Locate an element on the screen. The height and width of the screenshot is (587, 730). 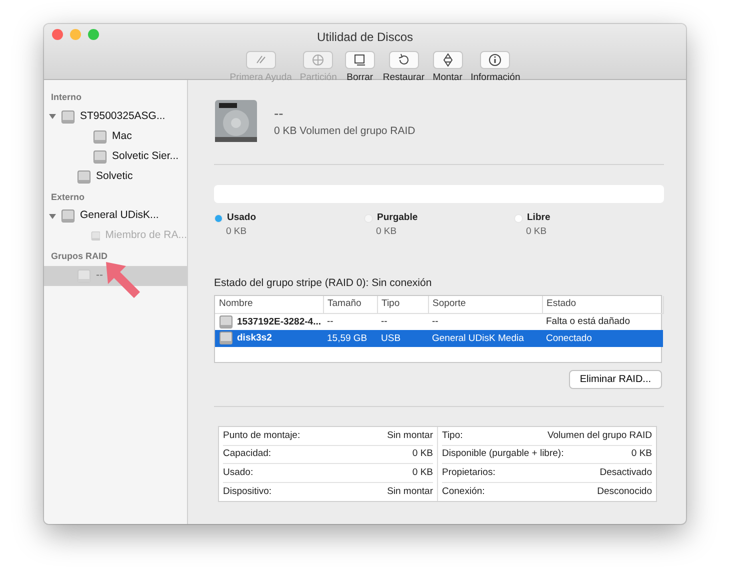
legend-label: Libre is located at coordinates (538, 218).